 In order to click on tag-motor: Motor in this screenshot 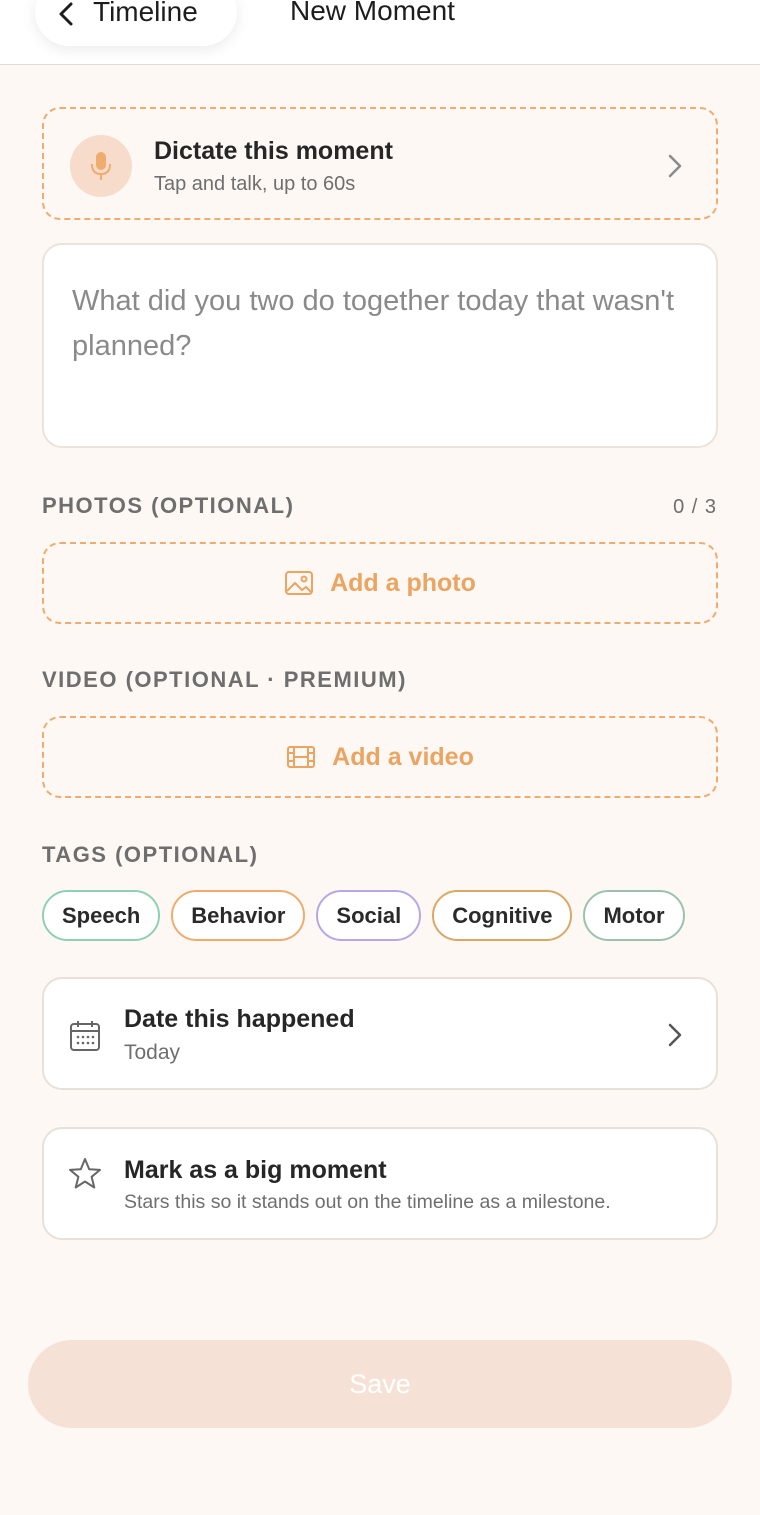, I will do `click(634, 915)`.